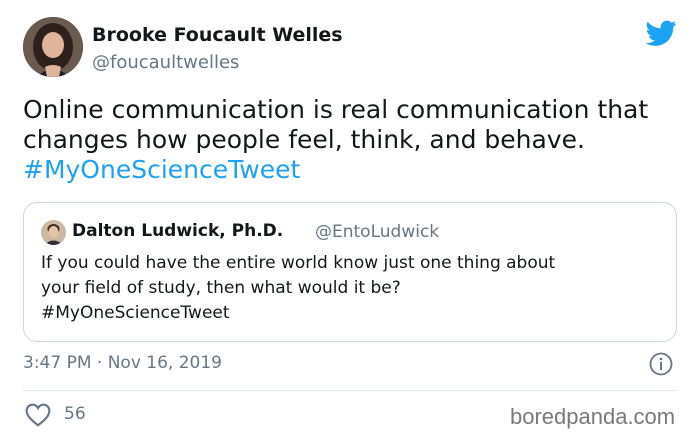  I want to click on divider, so click(350, 390).